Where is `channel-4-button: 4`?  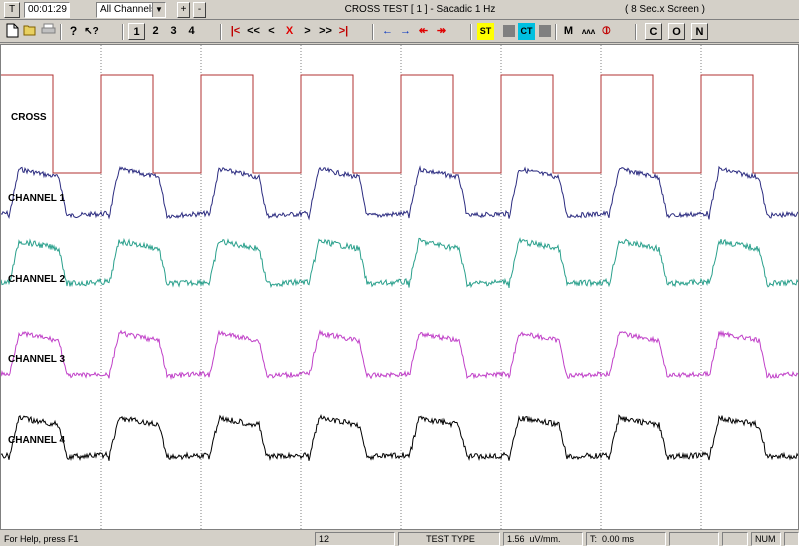 channel-4-button: 4 is located at coordinates (191, 31).